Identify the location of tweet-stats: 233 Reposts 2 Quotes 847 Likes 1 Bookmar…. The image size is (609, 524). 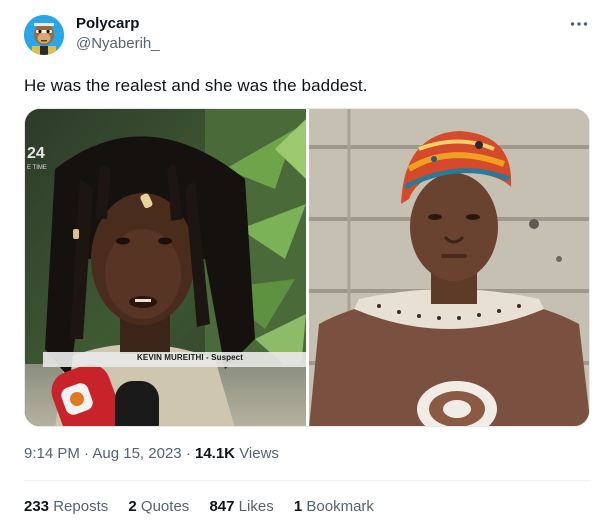
(207, 506).